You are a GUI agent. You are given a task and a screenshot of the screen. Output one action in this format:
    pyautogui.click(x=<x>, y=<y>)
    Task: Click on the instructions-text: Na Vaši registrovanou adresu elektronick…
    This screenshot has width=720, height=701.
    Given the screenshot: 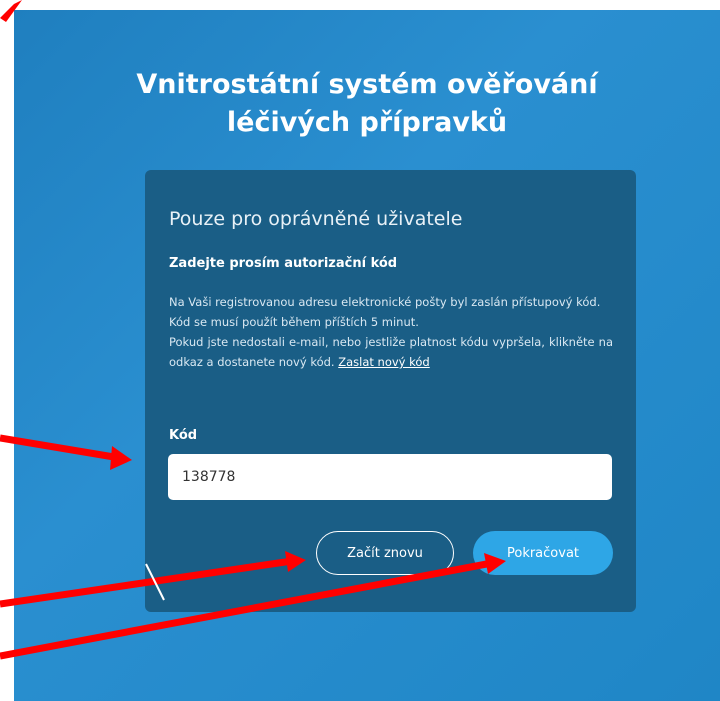 What is the action you would take?
    pyautogui.click(x=391, y=332)
    